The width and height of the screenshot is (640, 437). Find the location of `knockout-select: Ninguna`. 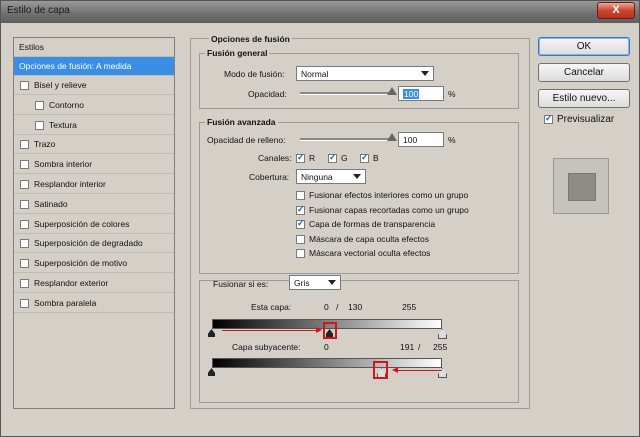

knockout-select: Ninguna is located at coordinates (331, 176).